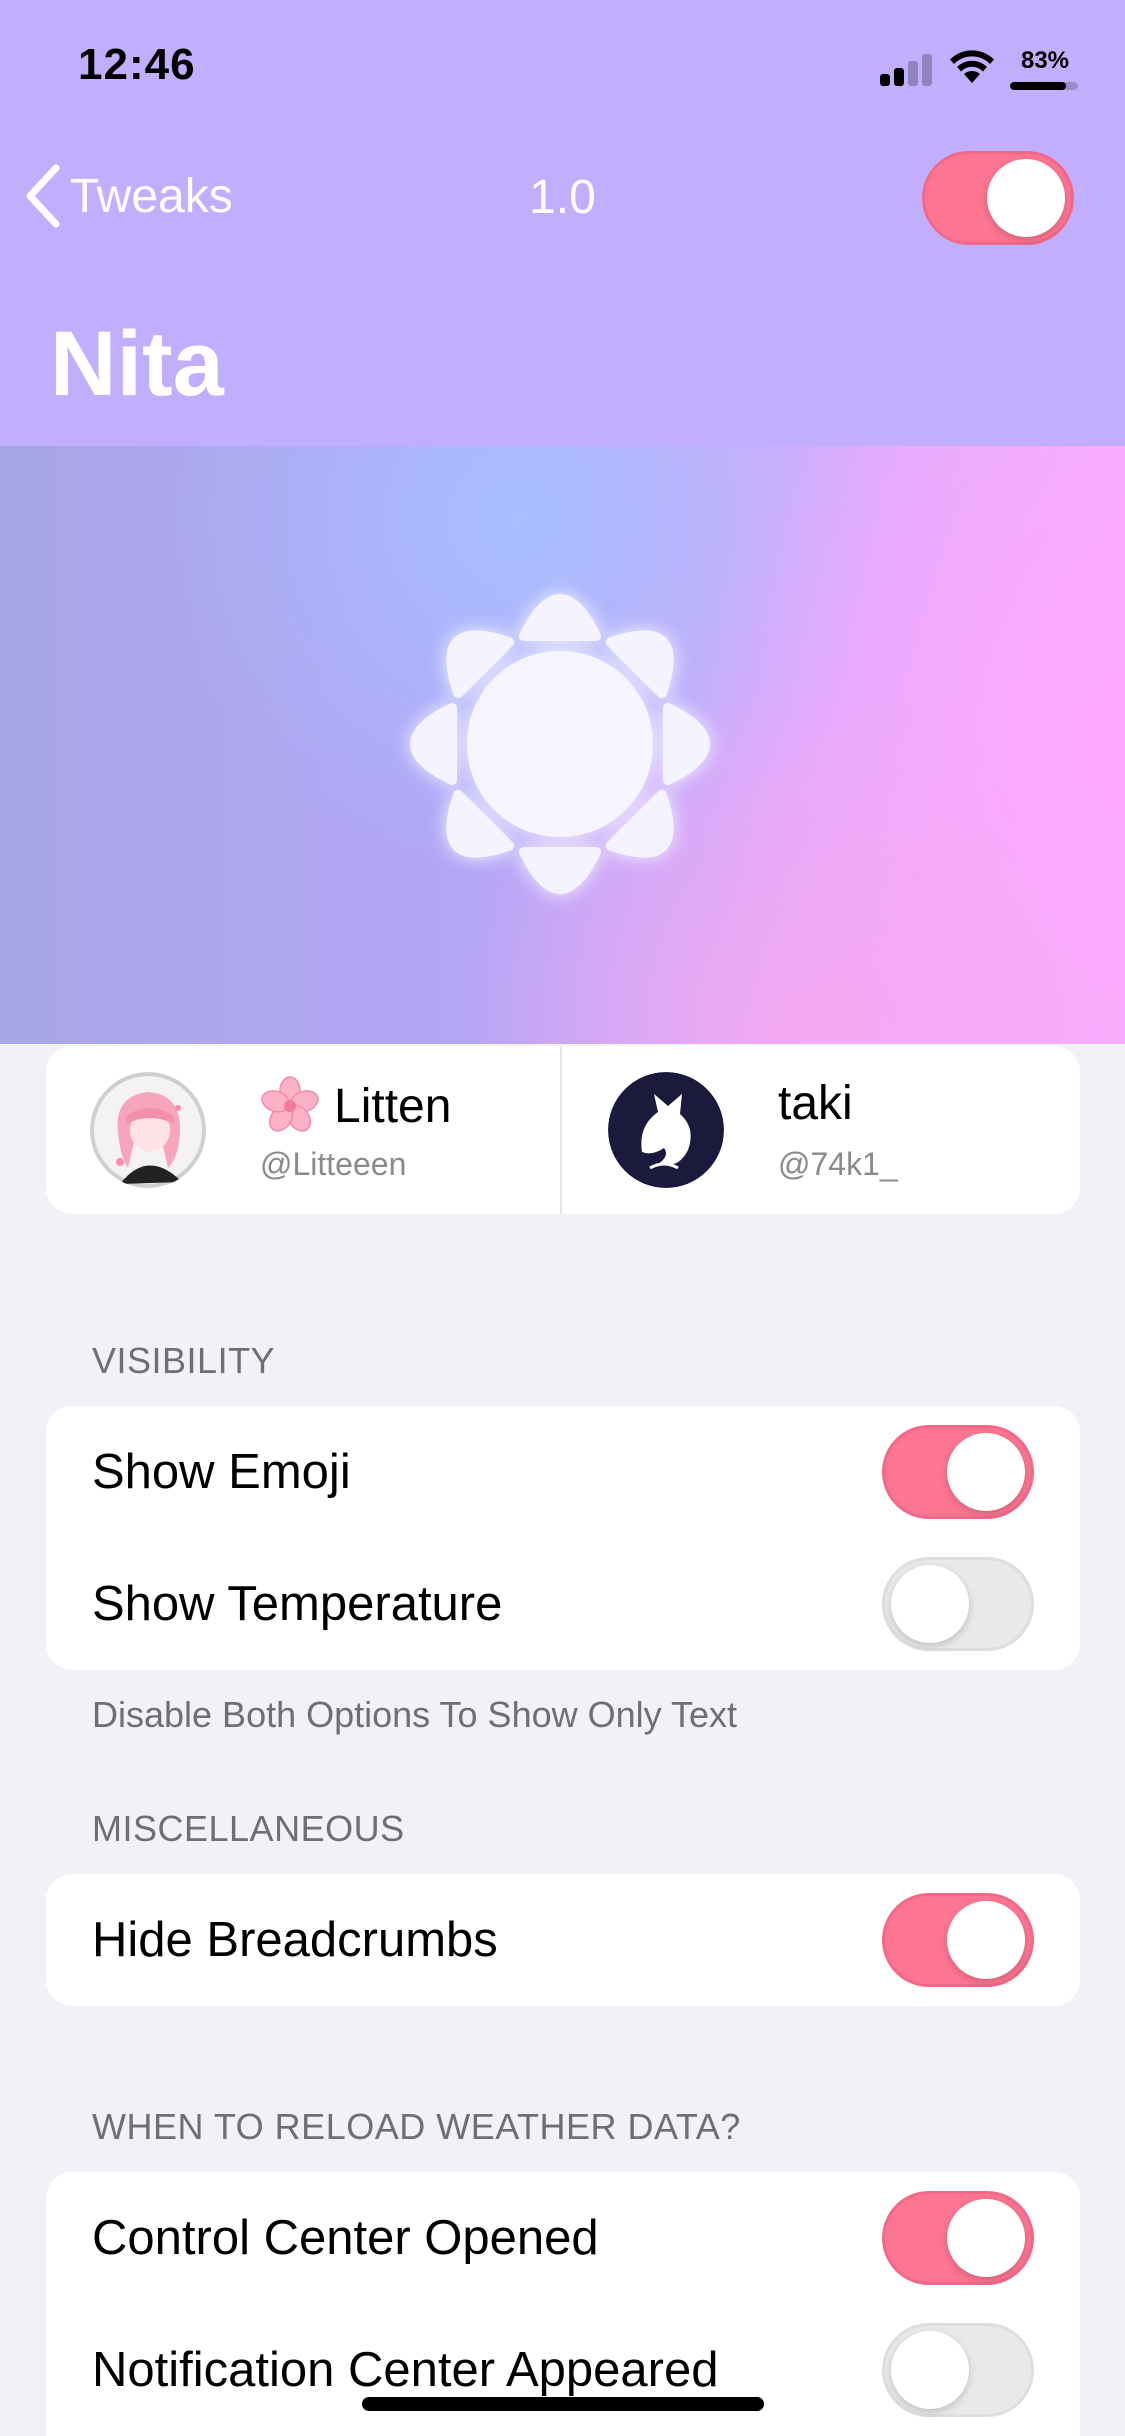 The width and height of the screenshot is (1125, 2436). I want to click on author-name: taki, so click(815, 1103).